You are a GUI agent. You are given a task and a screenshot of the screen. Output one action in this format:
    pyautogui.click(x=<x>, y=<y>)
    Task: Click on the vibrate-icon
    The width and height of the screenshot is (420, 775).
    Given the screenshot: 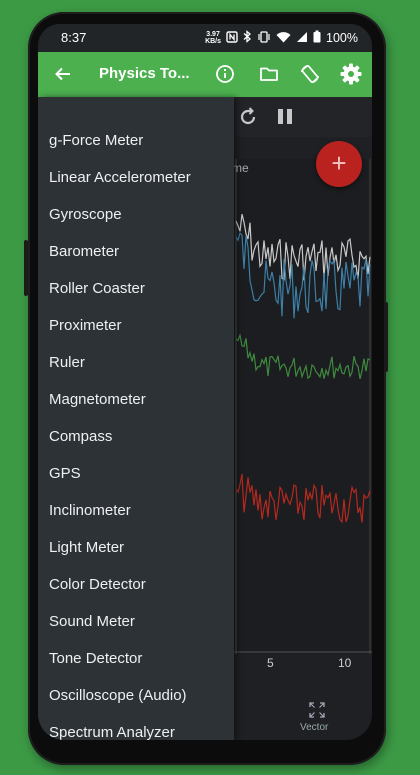 What is the action you would take?
    pyautogui.click(x=264, y=38)
    